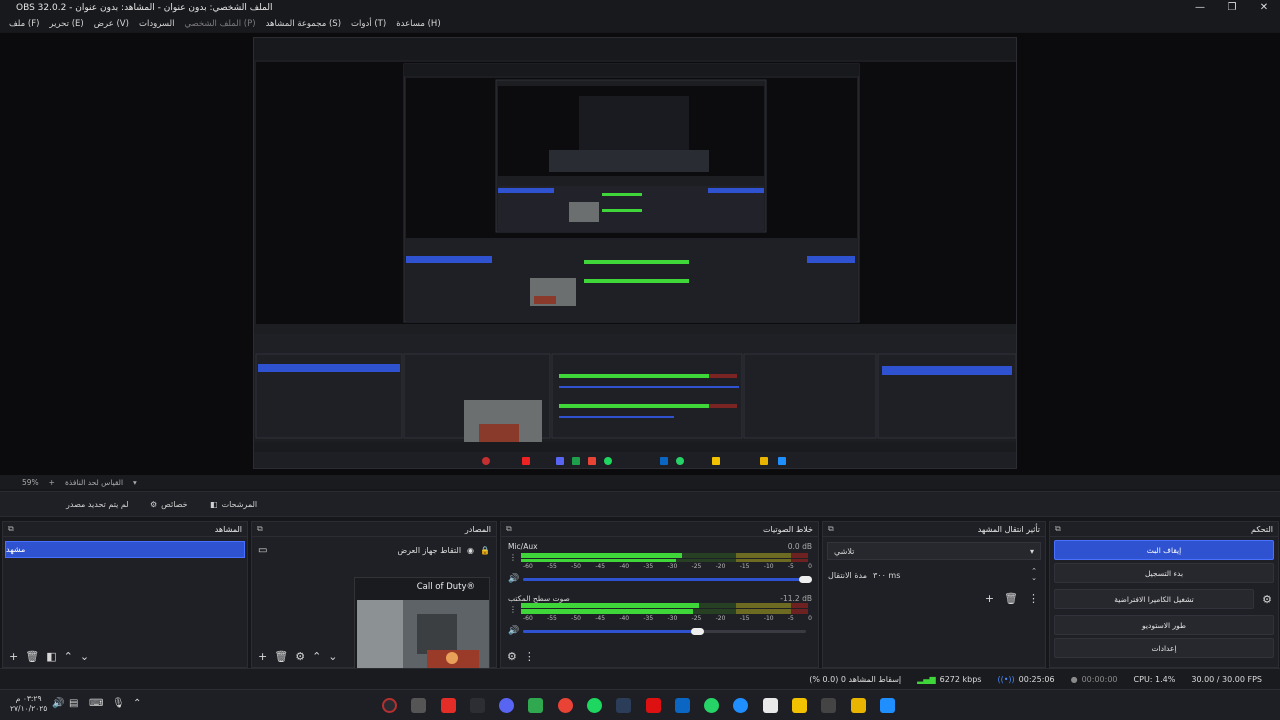  I want to click on xbox-icon, so click(535, 705).